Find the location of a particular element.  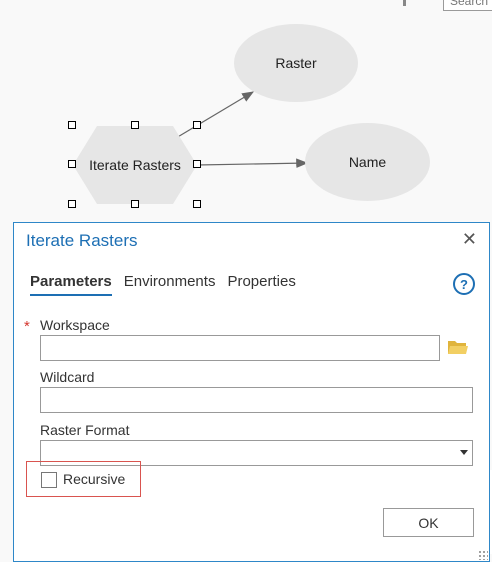

wildcard-input is located at coordinates (256, 400).